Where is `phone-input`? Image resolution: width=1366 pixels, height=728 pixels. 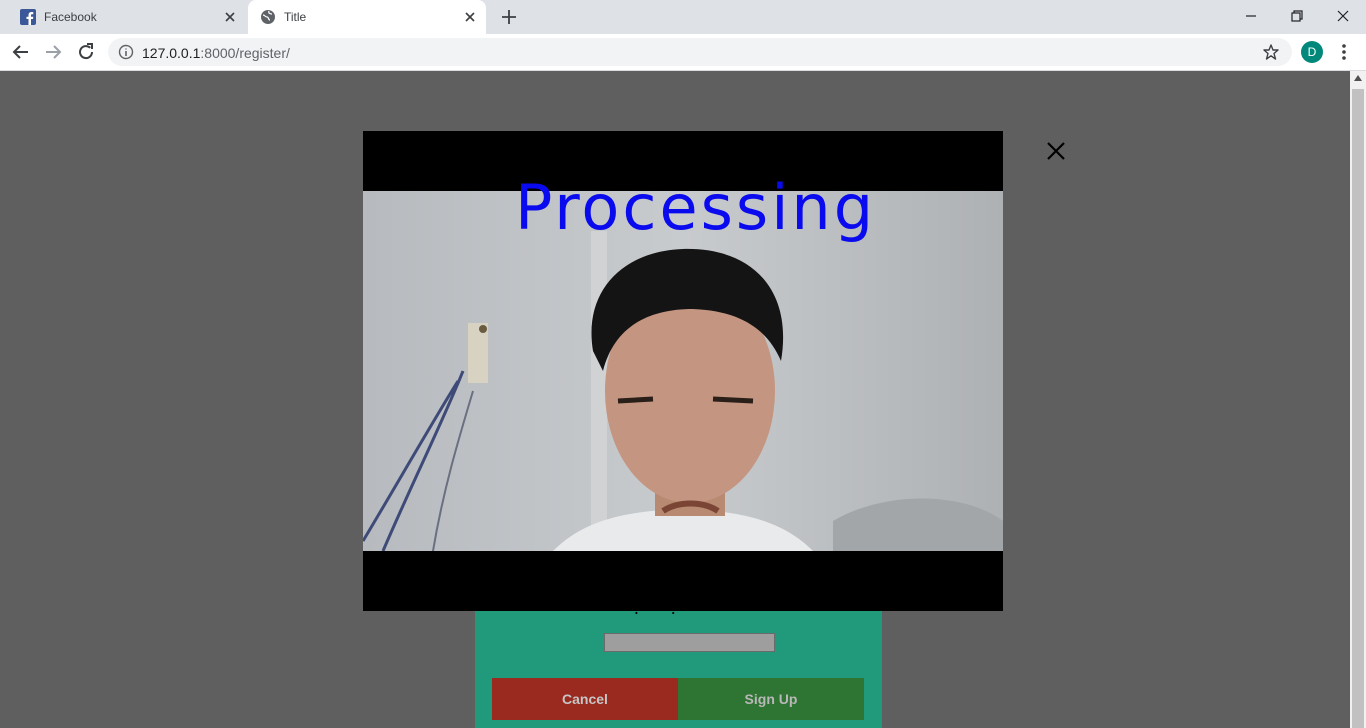
phone-input is located at coordinates (689, 642).